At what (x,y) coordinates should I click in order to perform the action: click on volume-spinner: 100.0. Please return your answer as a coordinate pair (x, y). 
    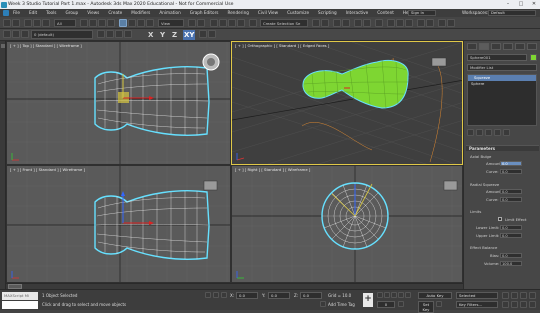
    Looking at the image, I should click on (511, 263).